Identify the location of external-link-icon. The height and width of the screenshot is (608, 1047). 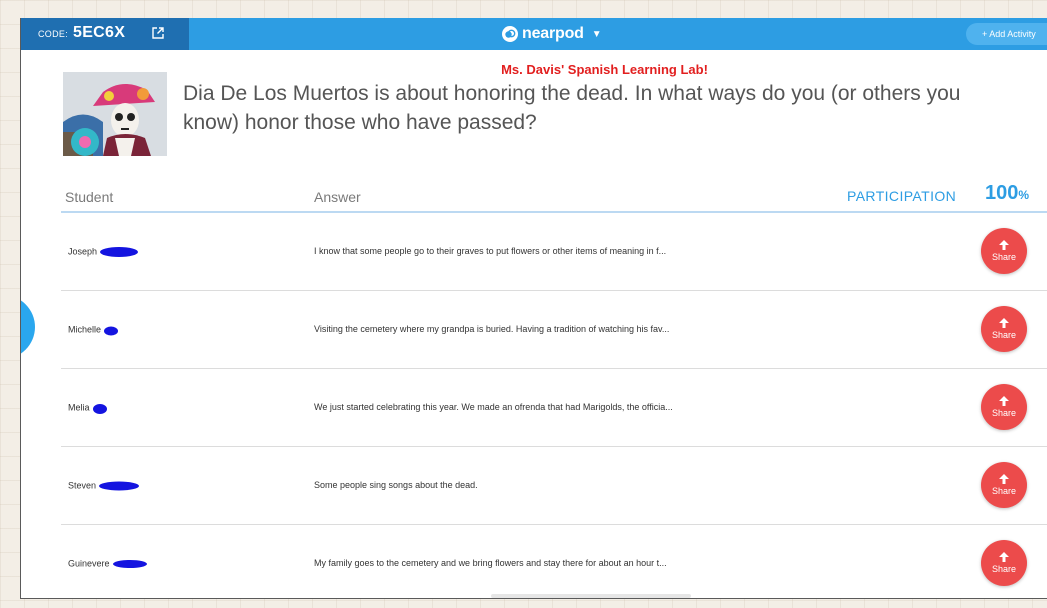
(158, 33).